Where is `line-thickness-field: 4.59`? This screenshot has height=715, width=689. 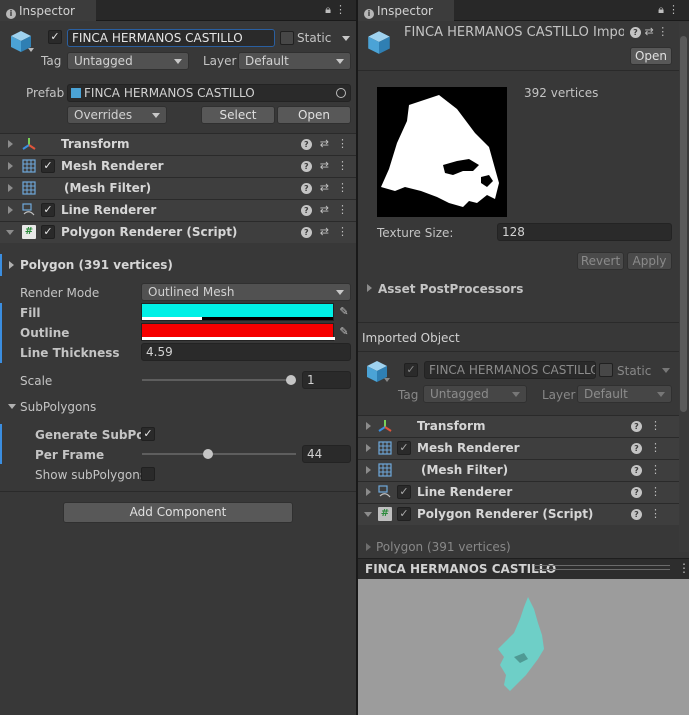 line-thickness-field: 4.59 is located at coordinates (246, 352).